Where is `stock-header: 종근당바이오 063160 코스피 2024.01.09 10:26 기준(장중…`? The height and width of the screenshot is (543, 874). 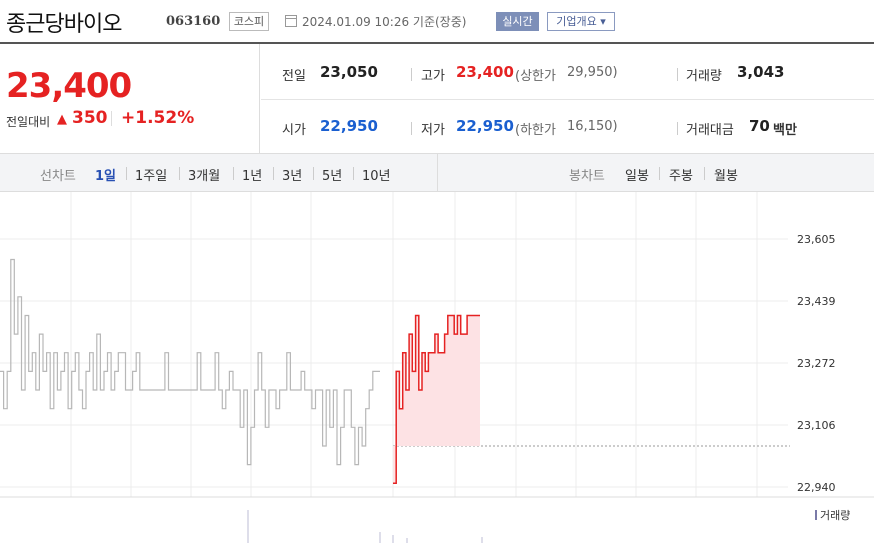
stock-header: 종근당바이오 063160 코스피 2024.01.09 10:26 기준(장중… is located at coordinates (437, 22).